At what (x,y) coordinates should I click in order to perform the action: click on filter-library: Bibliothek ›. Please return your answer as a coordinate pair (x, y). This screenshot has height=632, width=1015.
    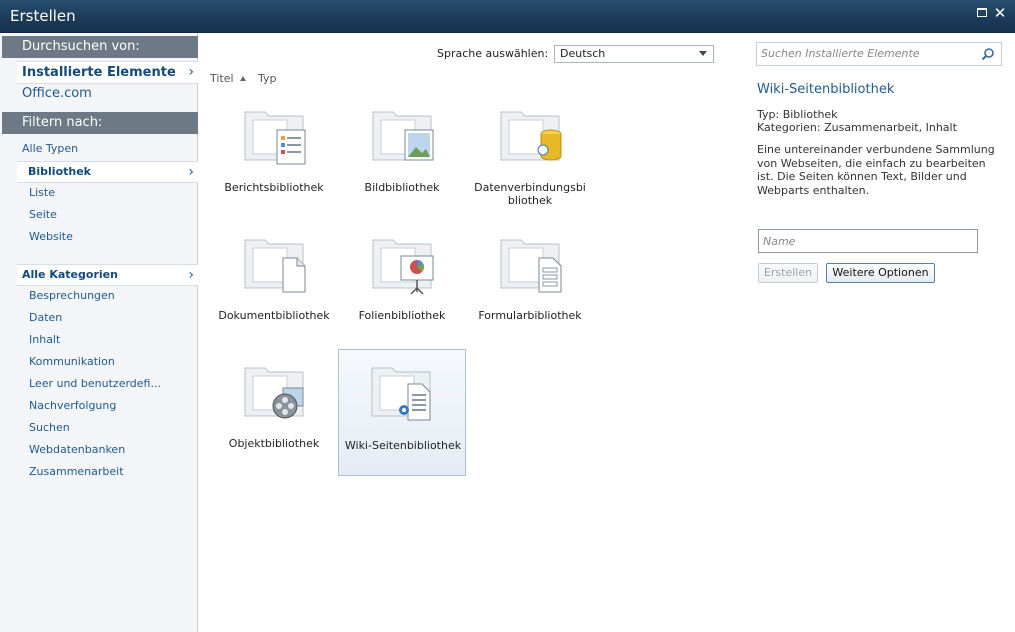
    Looking at the image, I should click on (107, 172).